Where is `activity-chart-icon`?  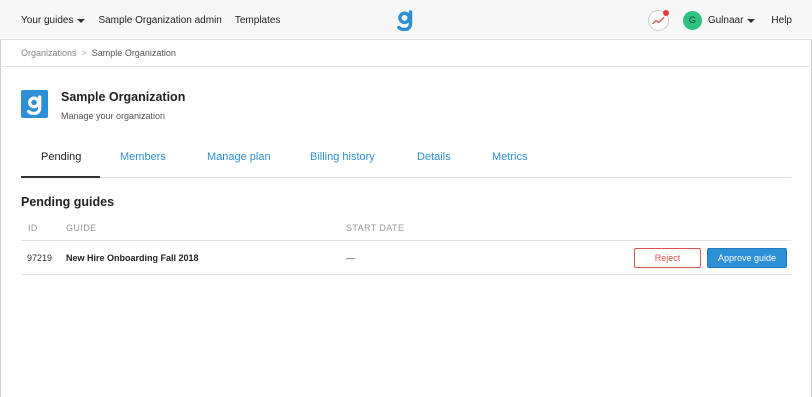
activity-chart-icon is located at coordinates (658, 20).